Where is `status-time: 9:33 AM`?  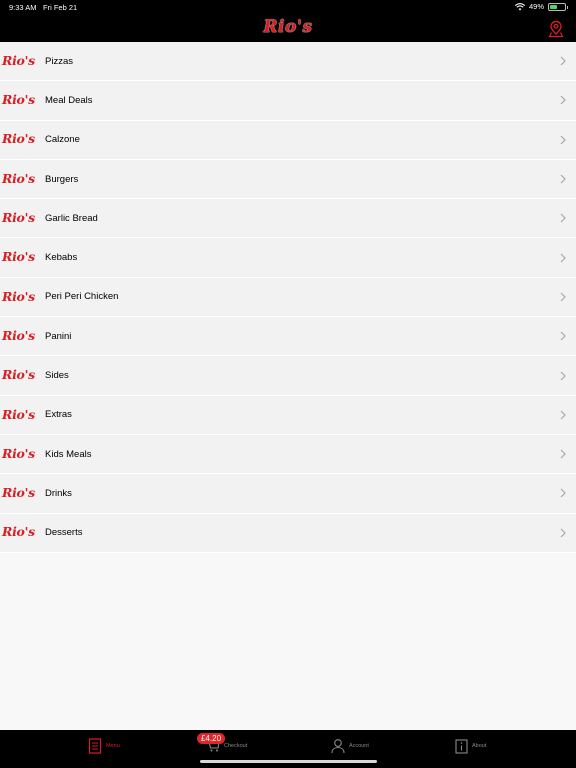
status-time: 9:33 AM is located at coordinates (23, 7).